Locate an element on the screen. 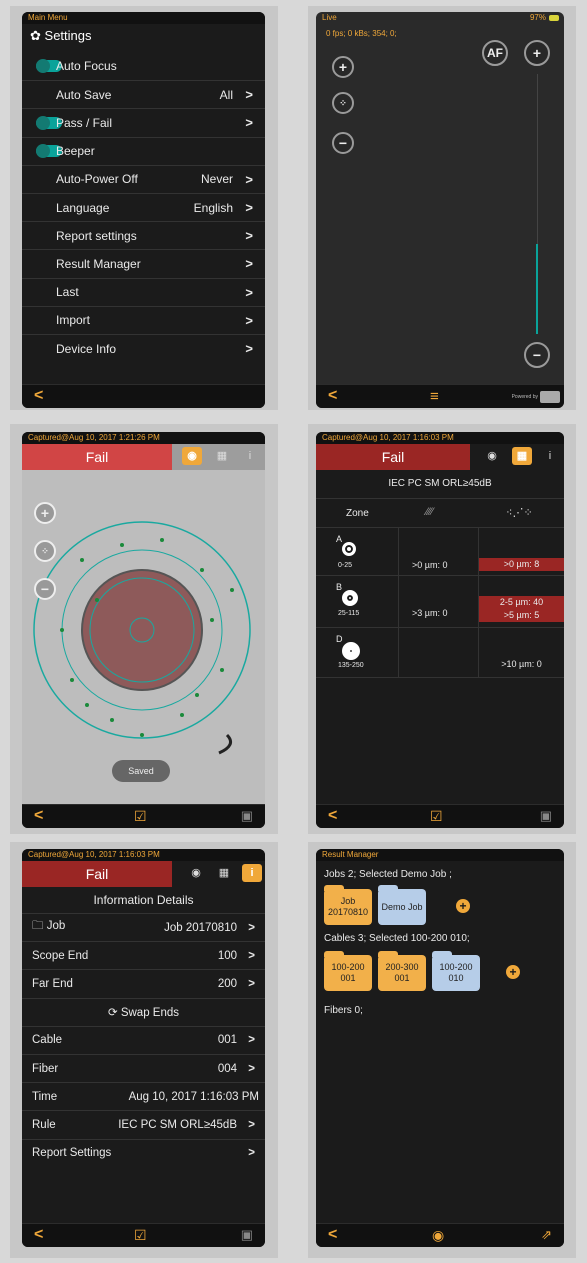 This screenshot has height=1263, width=587. info-row-label: Rule is located at coordinates (44, 1125).